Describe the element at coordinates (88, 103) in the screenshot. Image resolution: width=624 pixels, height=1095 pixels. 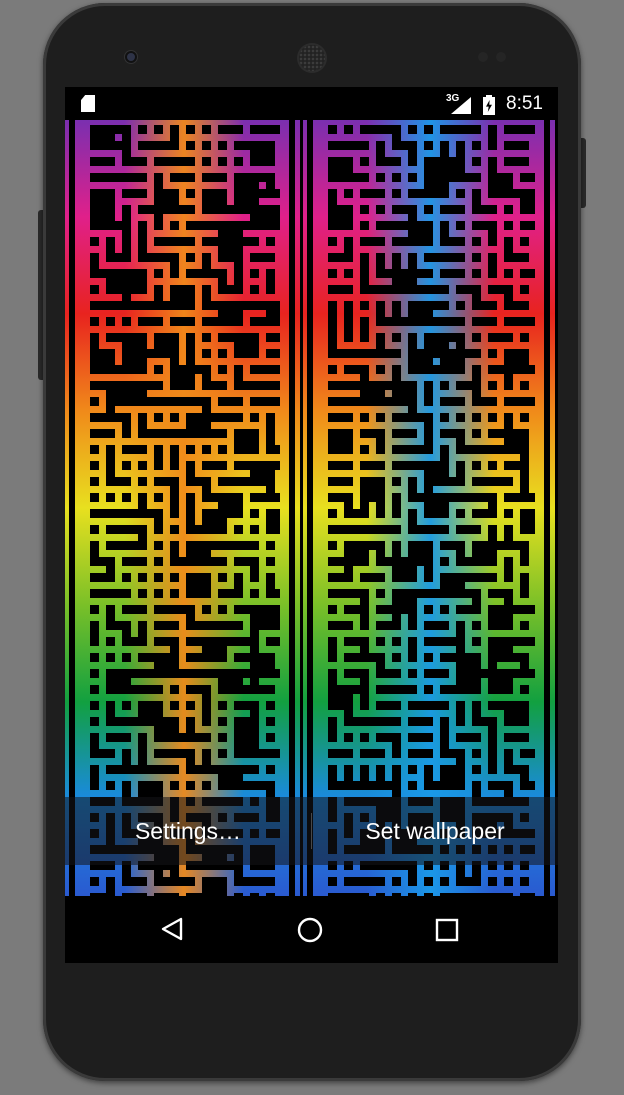
I see `sd-card-icon` at that location.